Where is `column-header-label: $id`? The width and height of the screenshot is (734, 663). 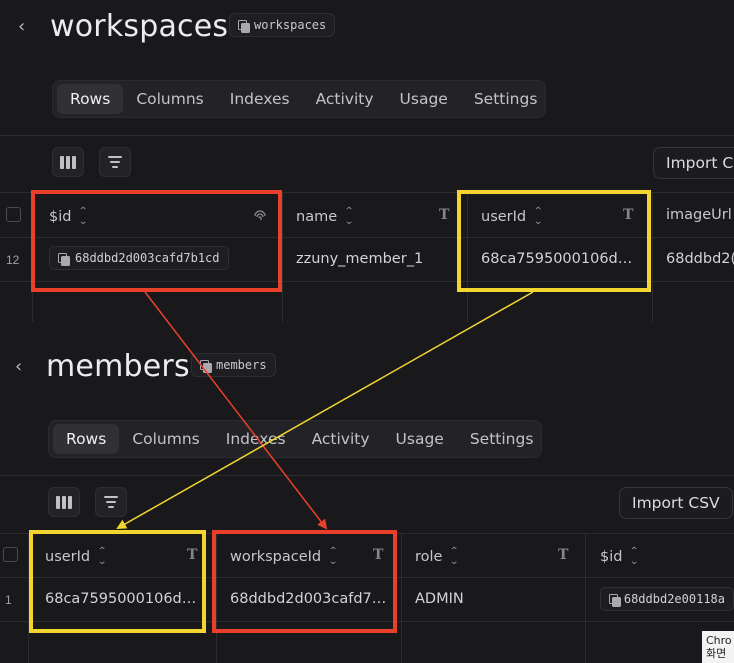 column-header-label: $id is located at coordinates (611, 557).